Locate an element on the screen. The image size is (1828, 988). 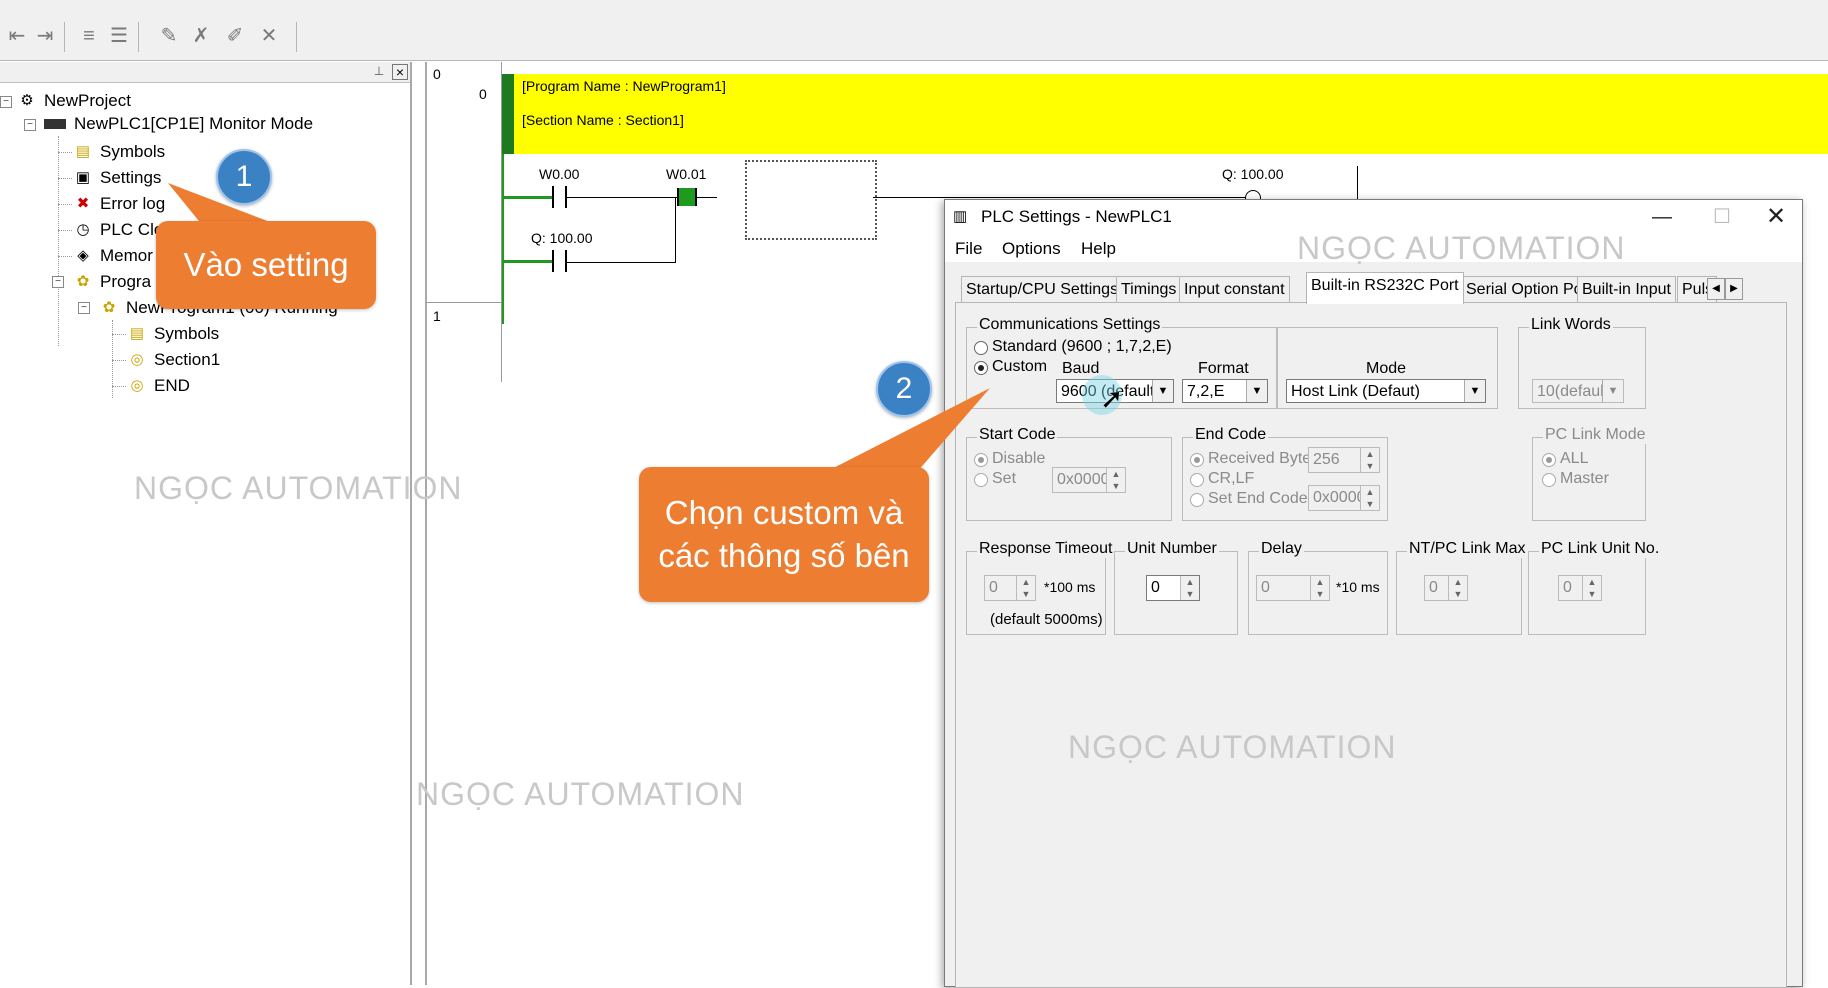
rung-step: 0 is located at coordinates (483, 94).